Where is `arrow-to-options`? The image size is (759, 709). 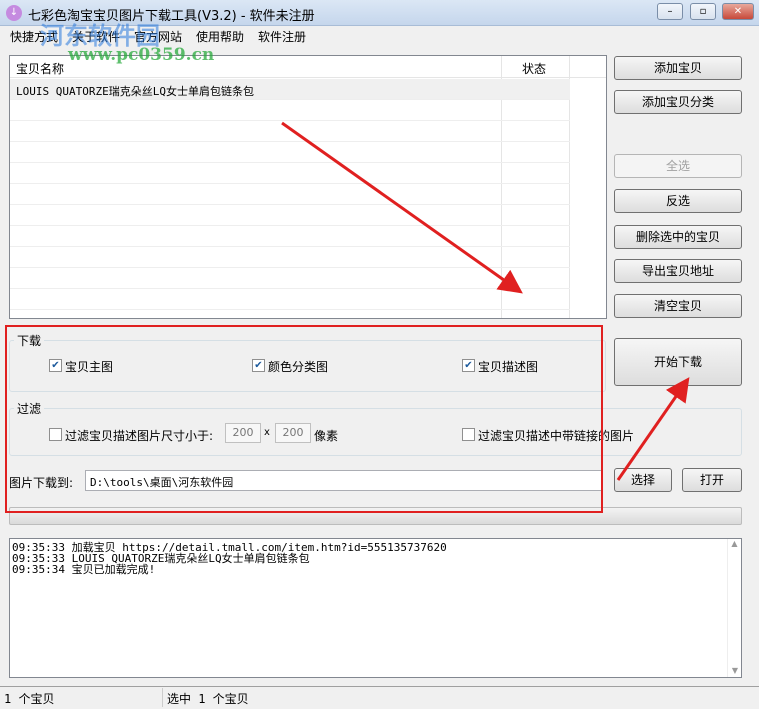 arrow-to-options is located at coordinates (402, 207).